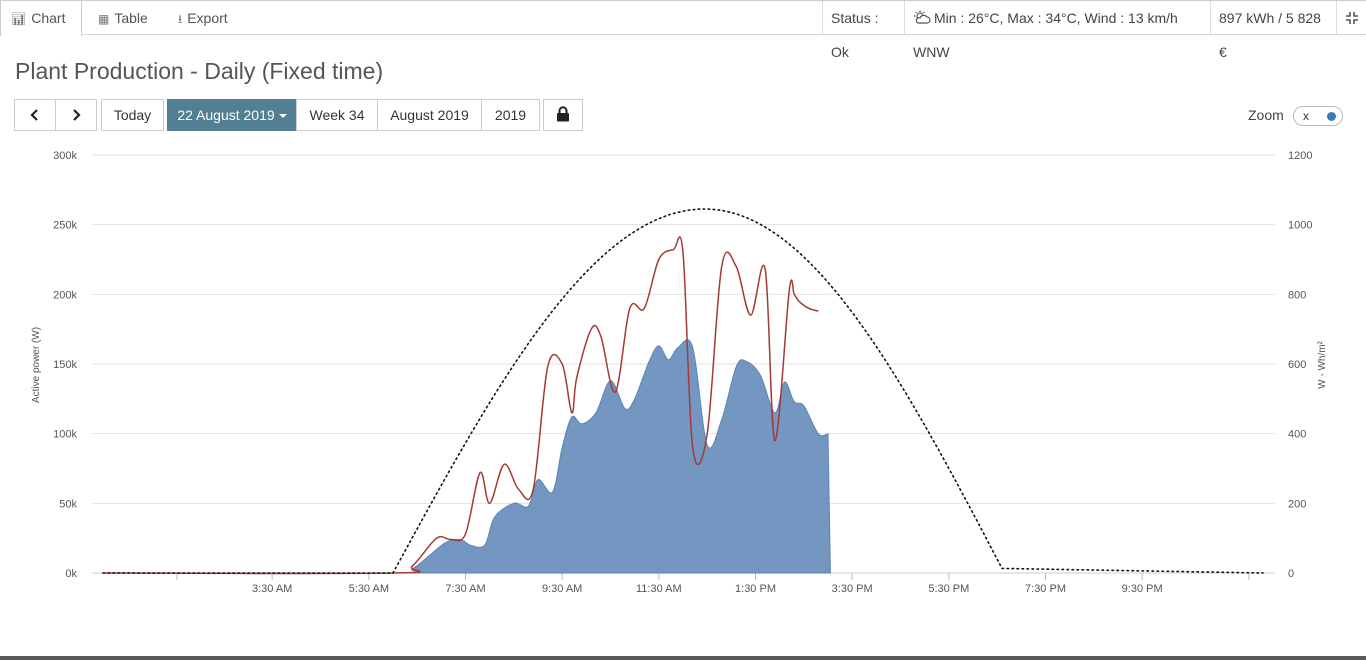 The height and width of the screenshot is (660, 1366). I want to click on status-badge: Status : Ok, so click(863, 30).